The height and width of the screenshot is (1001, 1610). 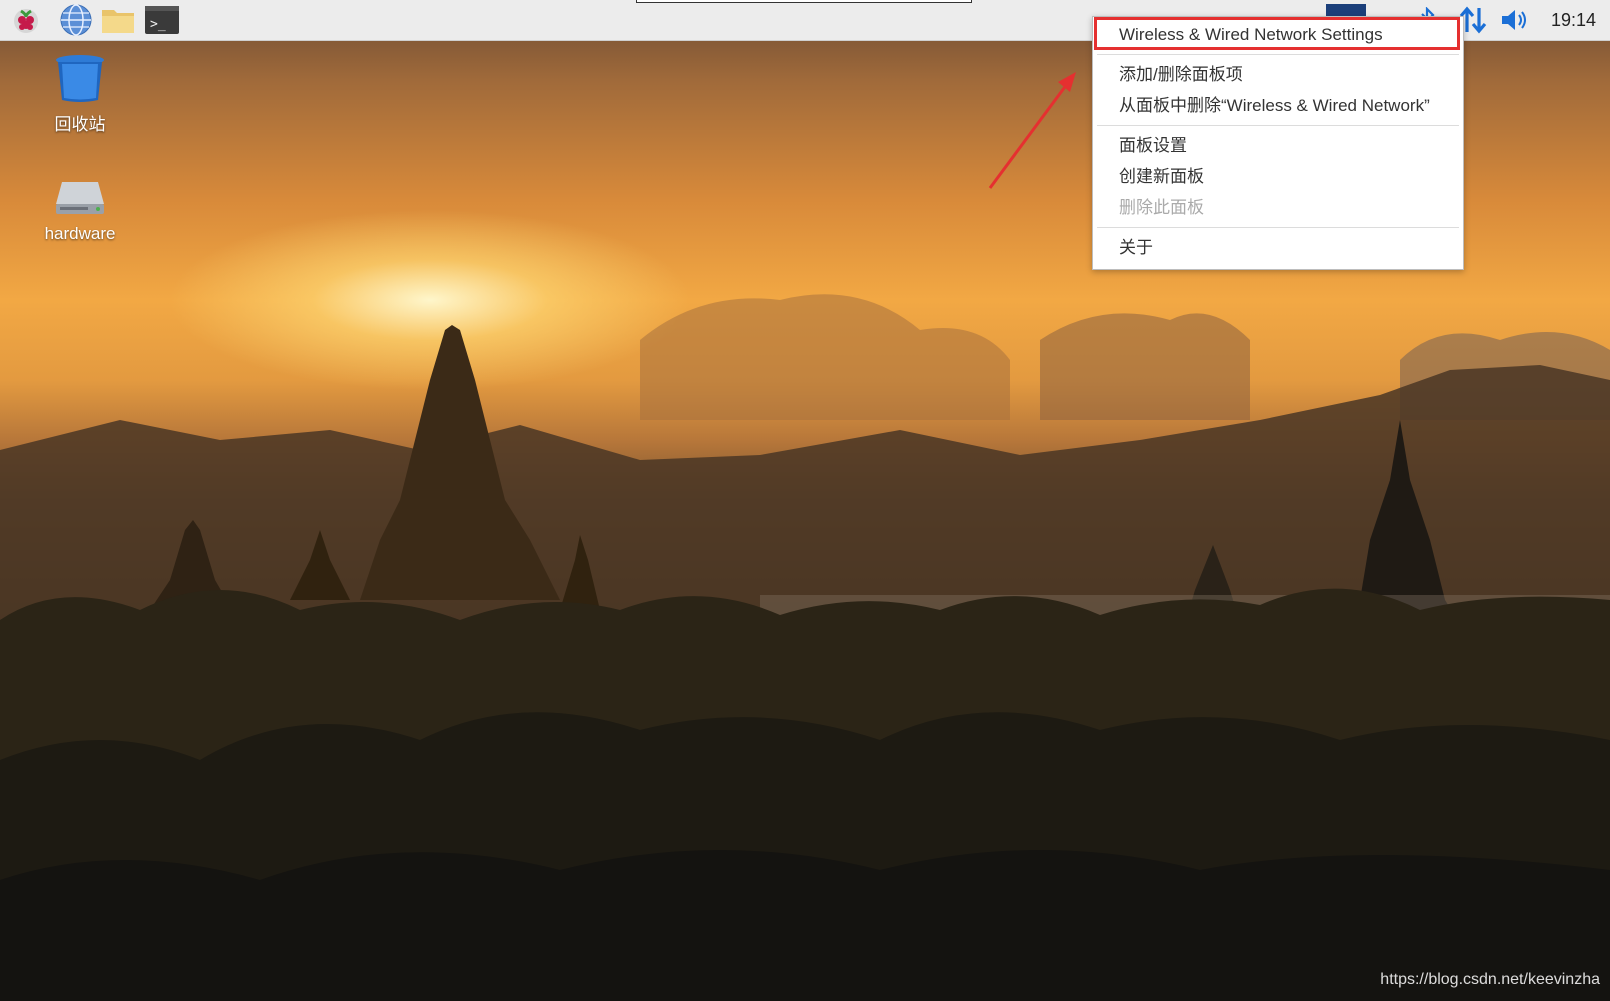 I want to click on clock: 19:14, so click(x=1573, y=20).